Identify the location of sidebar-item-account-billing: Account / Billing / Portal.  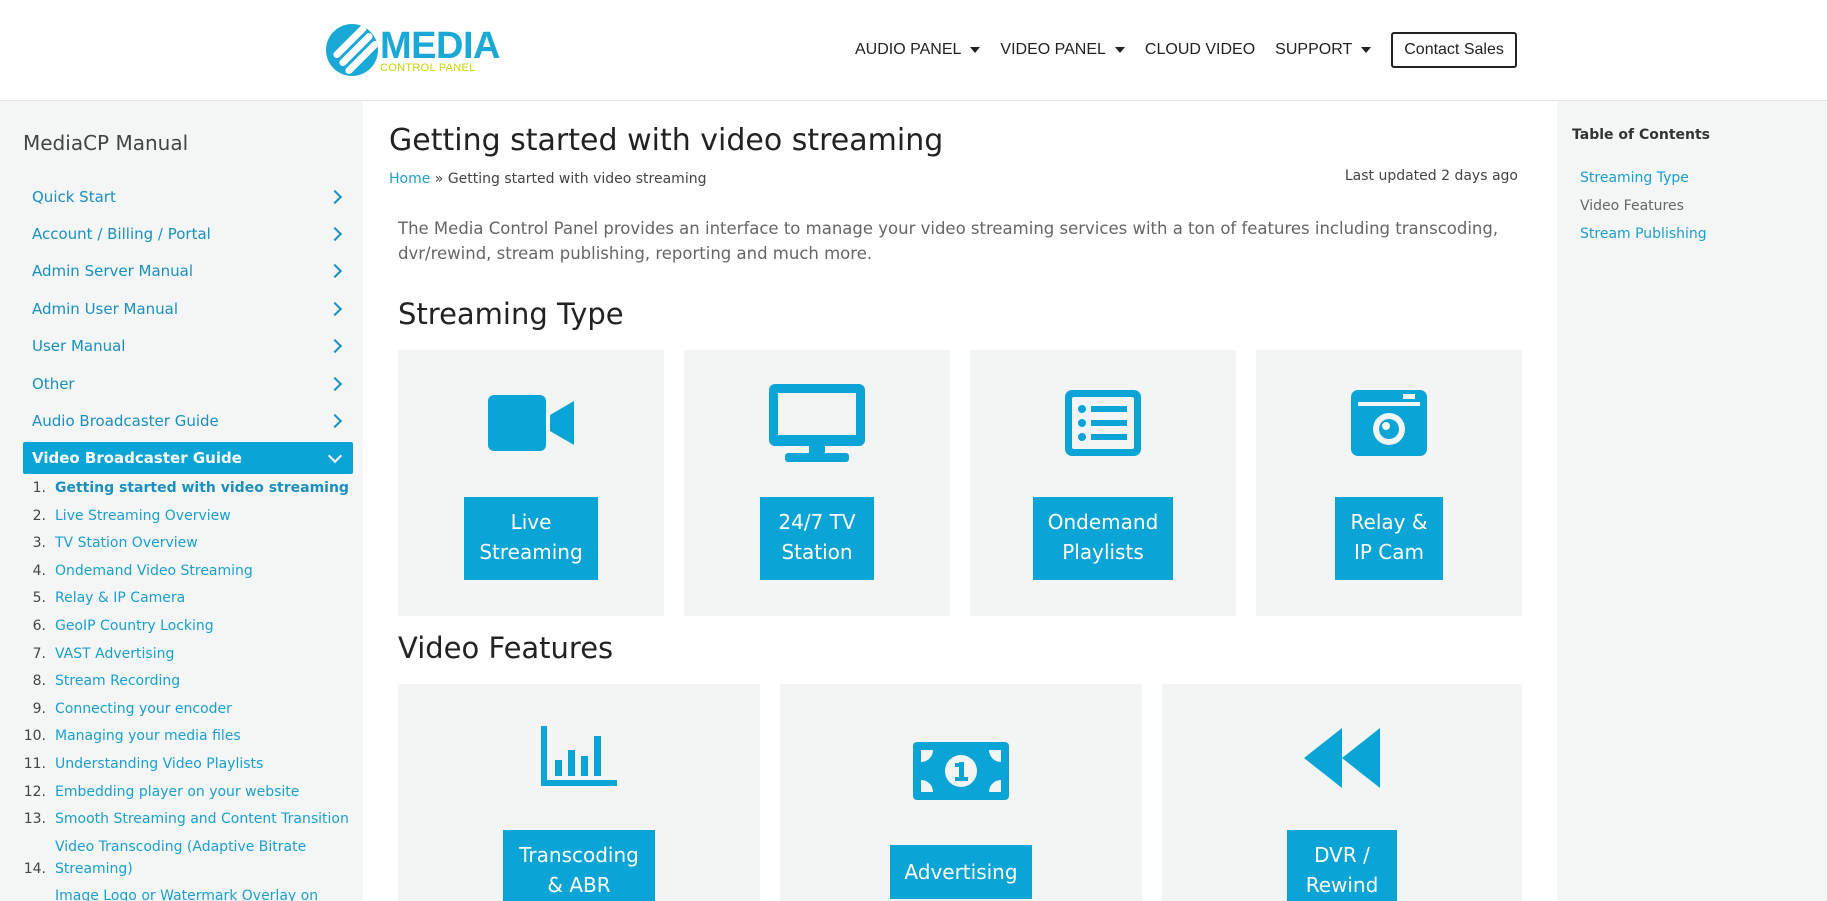
(188, 234).